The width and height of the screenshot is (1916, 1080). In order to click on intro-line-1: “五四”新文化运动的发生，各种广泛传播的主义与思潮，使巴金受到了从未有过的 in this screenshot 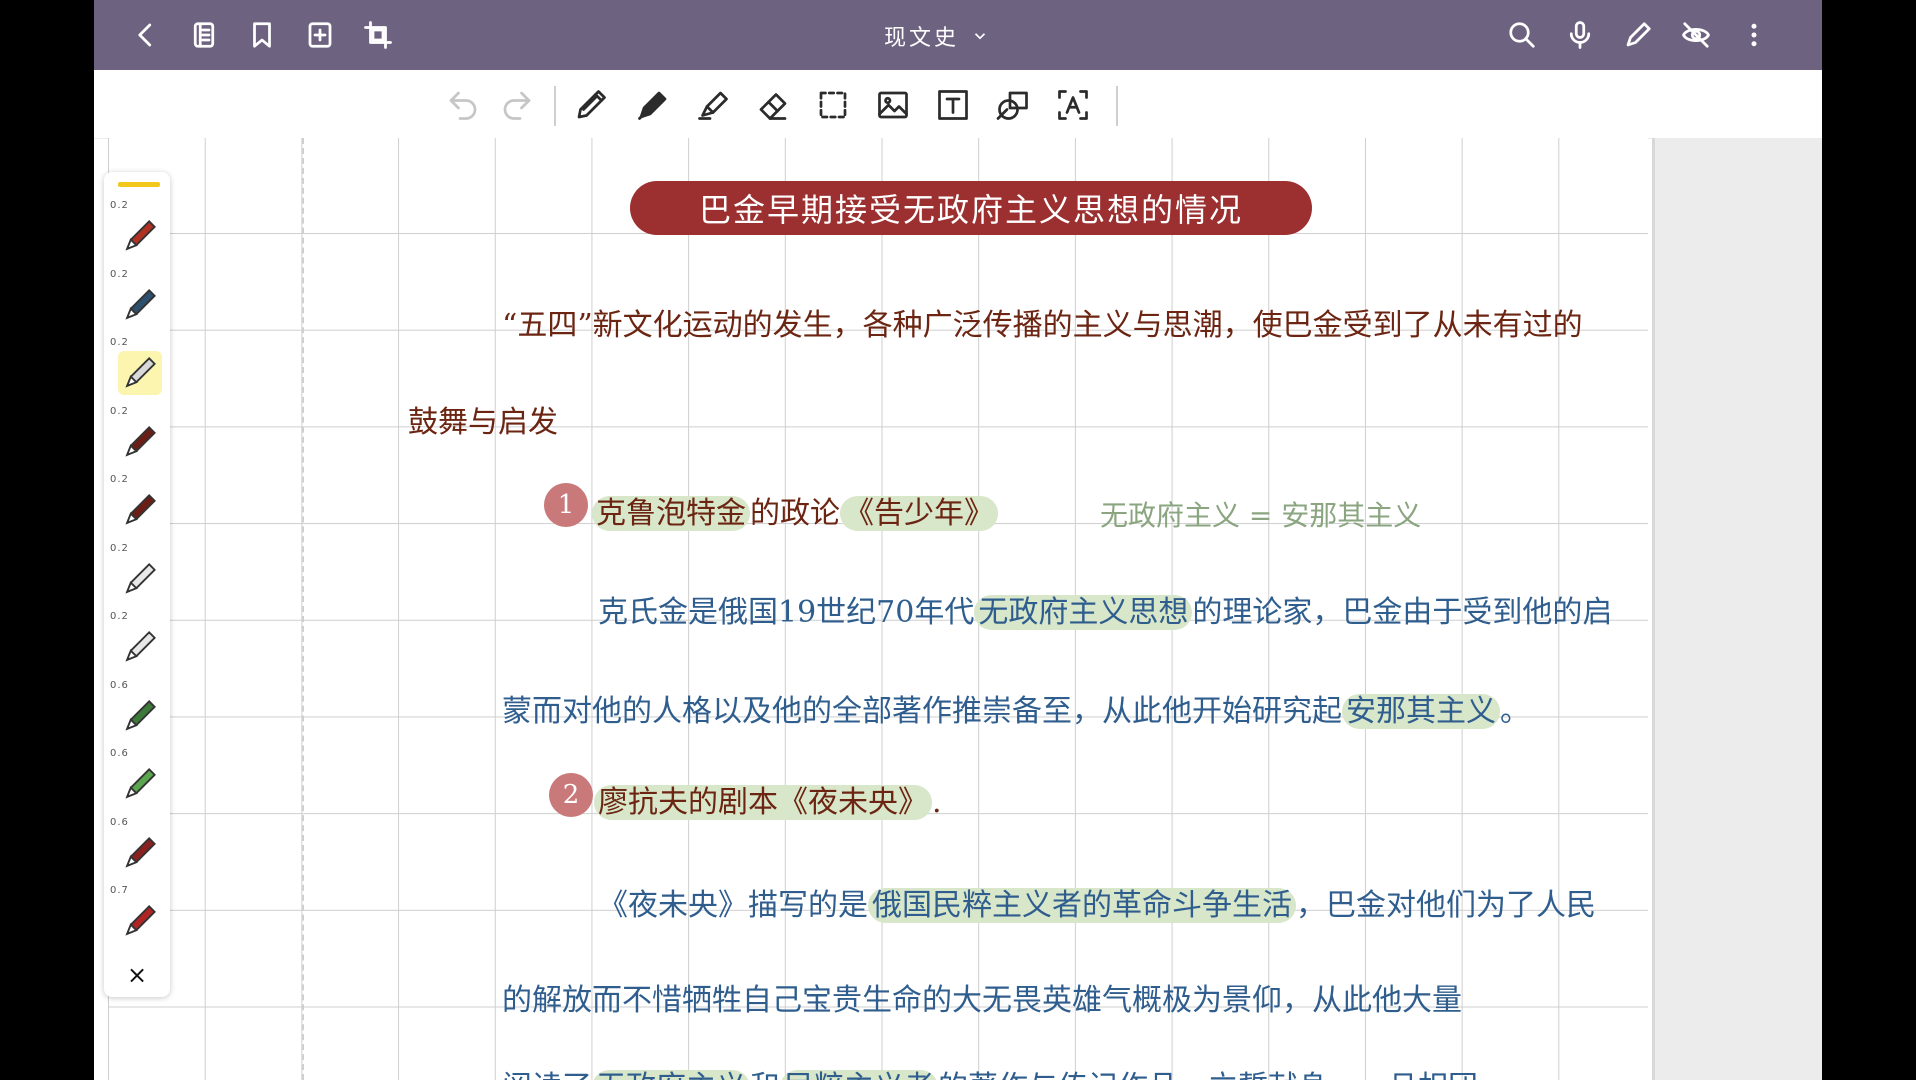, I will do `click(1042, 325)`.